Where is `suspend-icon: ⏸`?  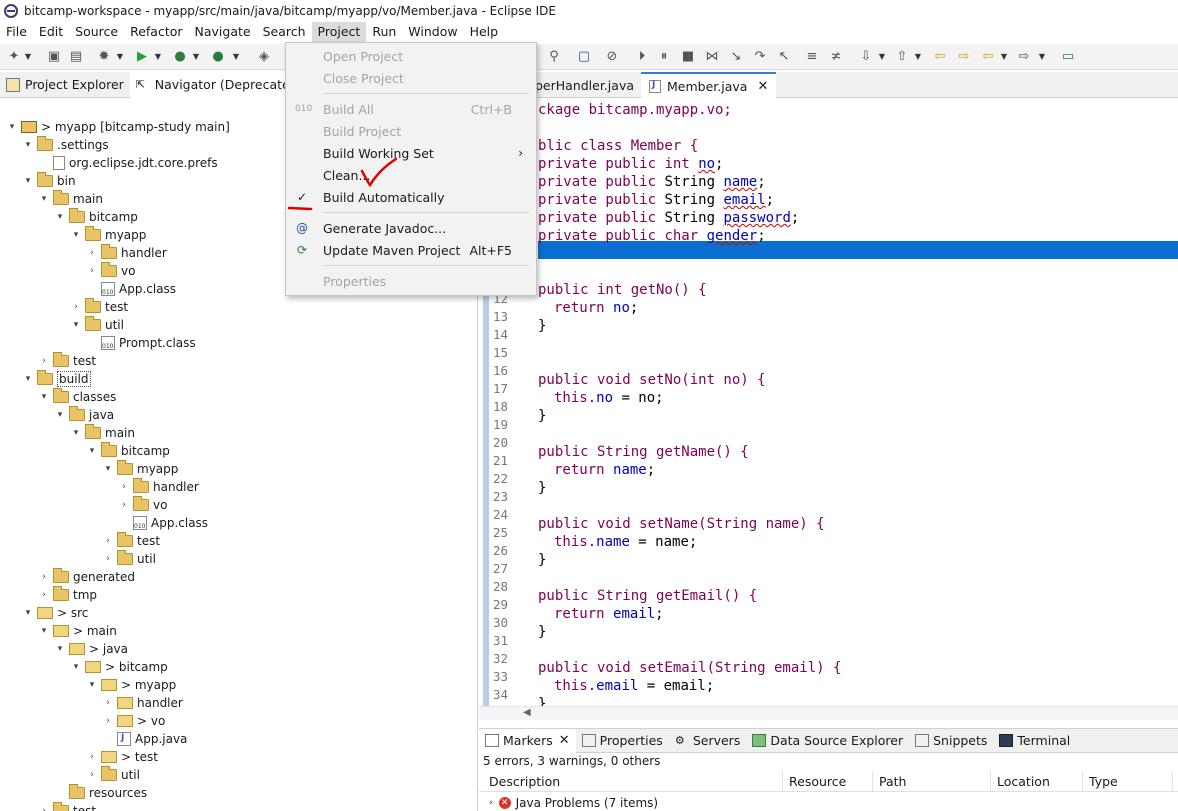
suspend-icon: ⏸ is located at coordinates (664, 57).